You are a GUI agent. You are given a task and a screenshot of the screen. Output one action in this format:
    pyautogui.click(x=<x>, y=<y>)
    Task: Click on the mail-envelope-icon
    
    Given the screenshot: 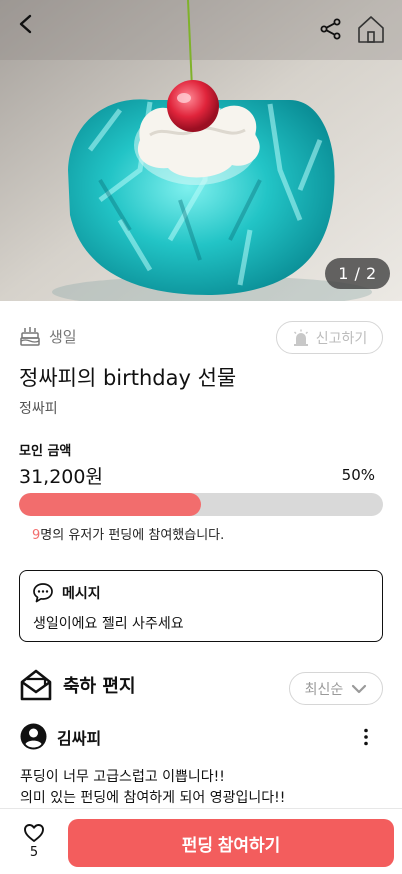 What is the action you would take?
    pyautogui.click(x=36, y=685)
    